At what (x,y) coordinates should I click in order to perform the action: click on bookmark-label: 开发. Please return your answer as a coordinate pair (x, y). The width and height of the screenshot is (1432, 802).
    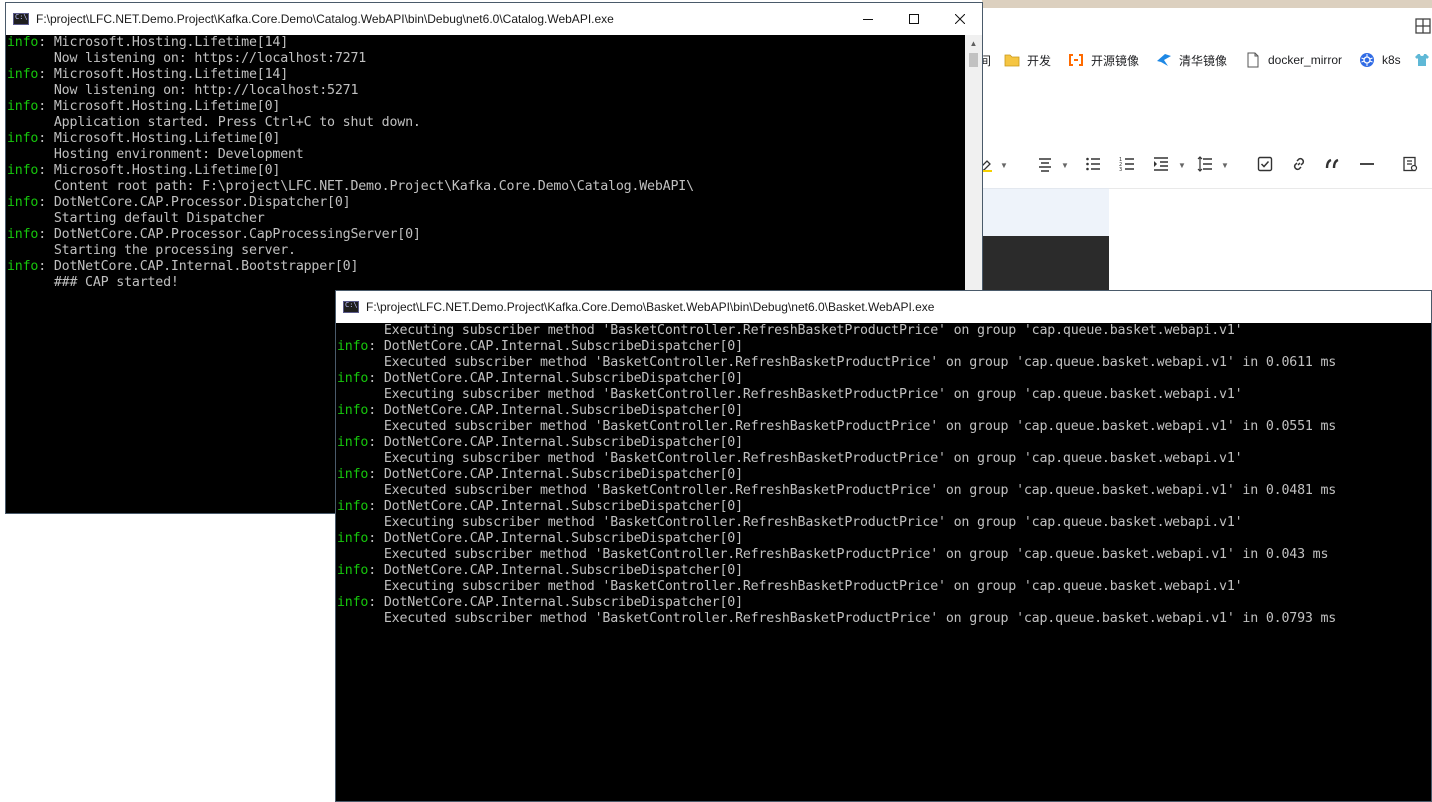
    Looking at the image, I should click on (1039, 60).